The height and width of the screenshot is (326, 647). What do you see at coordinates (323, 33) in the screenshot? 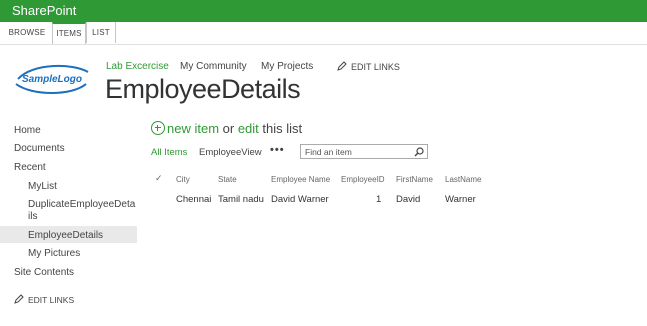
I see `ribbon-tabs: BROWSE ITEMS LIST` at bounding box center [323, 33].